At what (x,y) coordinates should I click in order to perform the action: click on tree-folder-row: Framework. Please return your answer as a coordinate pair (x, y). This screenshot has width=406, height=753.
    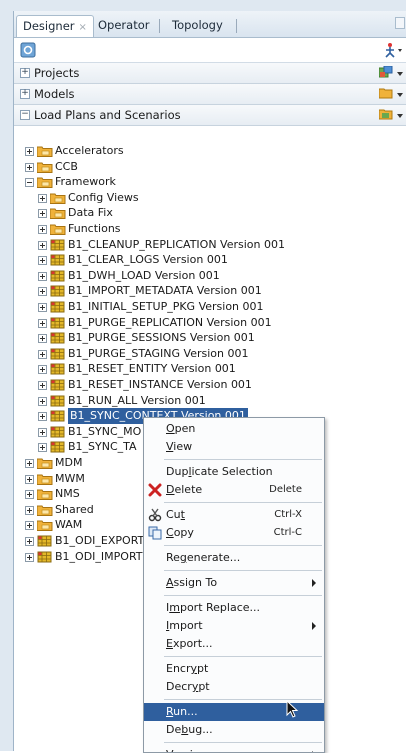
    Looking at the image, I should click on (210, 182).